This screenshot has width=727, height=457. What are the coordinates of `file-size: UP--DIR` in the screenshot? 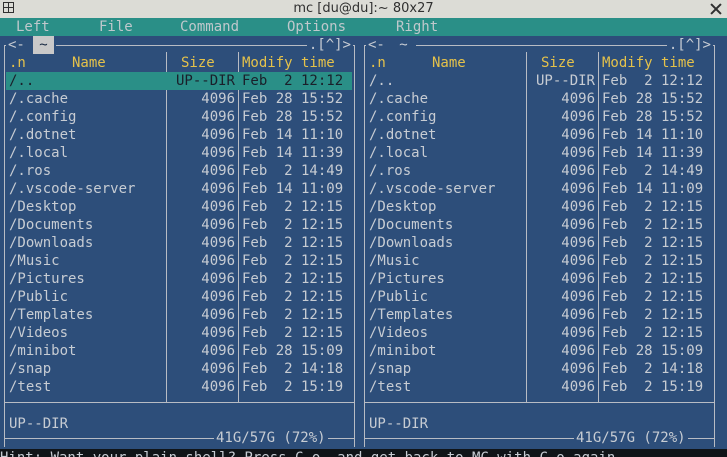 It's located at (565, 81).